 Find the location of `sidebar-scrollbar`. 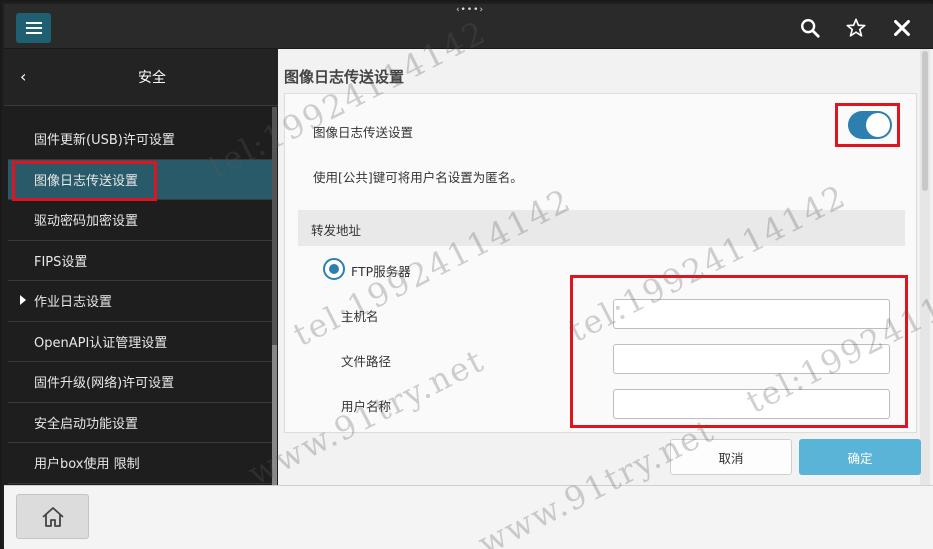

sidebar-scrollbar is located at coordinates (274, 296).